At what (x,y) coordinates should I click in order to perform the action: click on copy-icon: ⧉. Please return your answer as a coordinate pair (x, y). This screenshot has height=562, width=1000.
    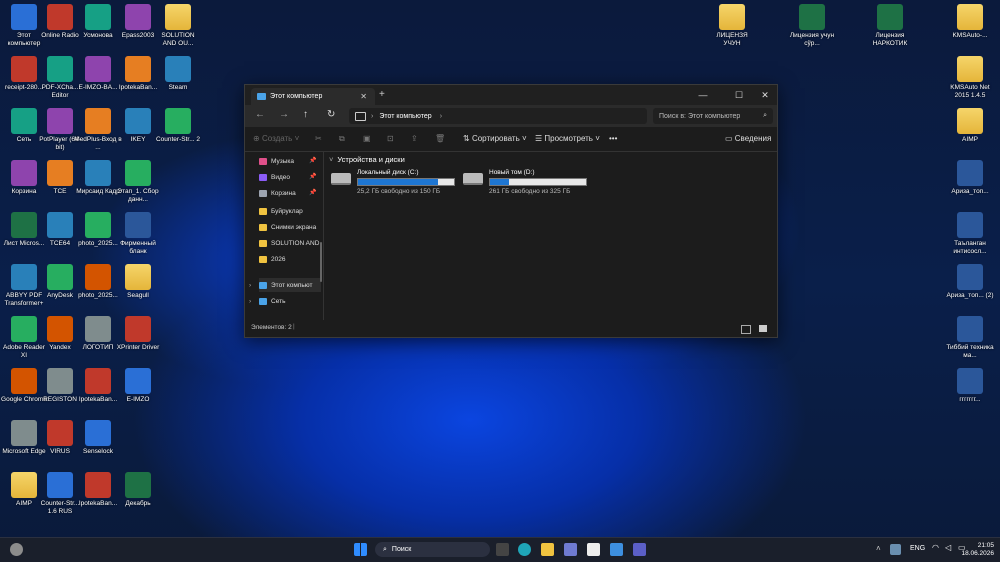
    Looking at the image, I should click on (342, 139).